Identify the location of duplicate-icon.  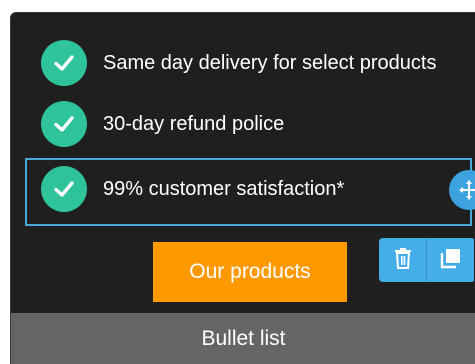
(451, 260).